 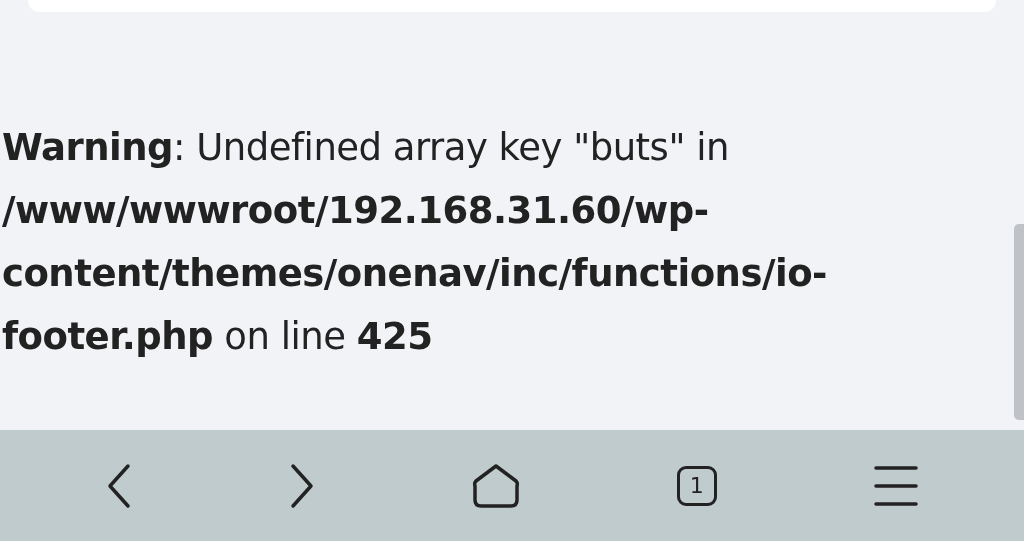 What do you see at coordinates (496, 485) in the screenshot?
I see `home-icon` at bounding box center [496, 485].